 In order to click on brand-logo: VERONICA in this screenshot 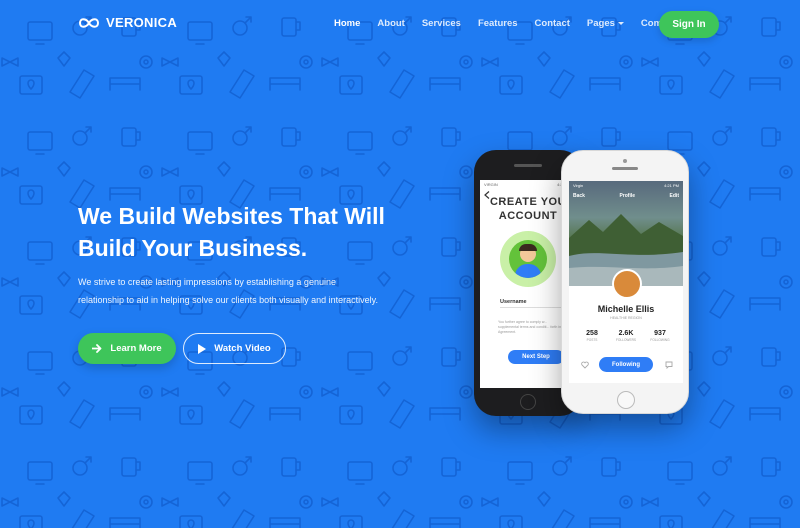, I will do `click(127, 22)`.